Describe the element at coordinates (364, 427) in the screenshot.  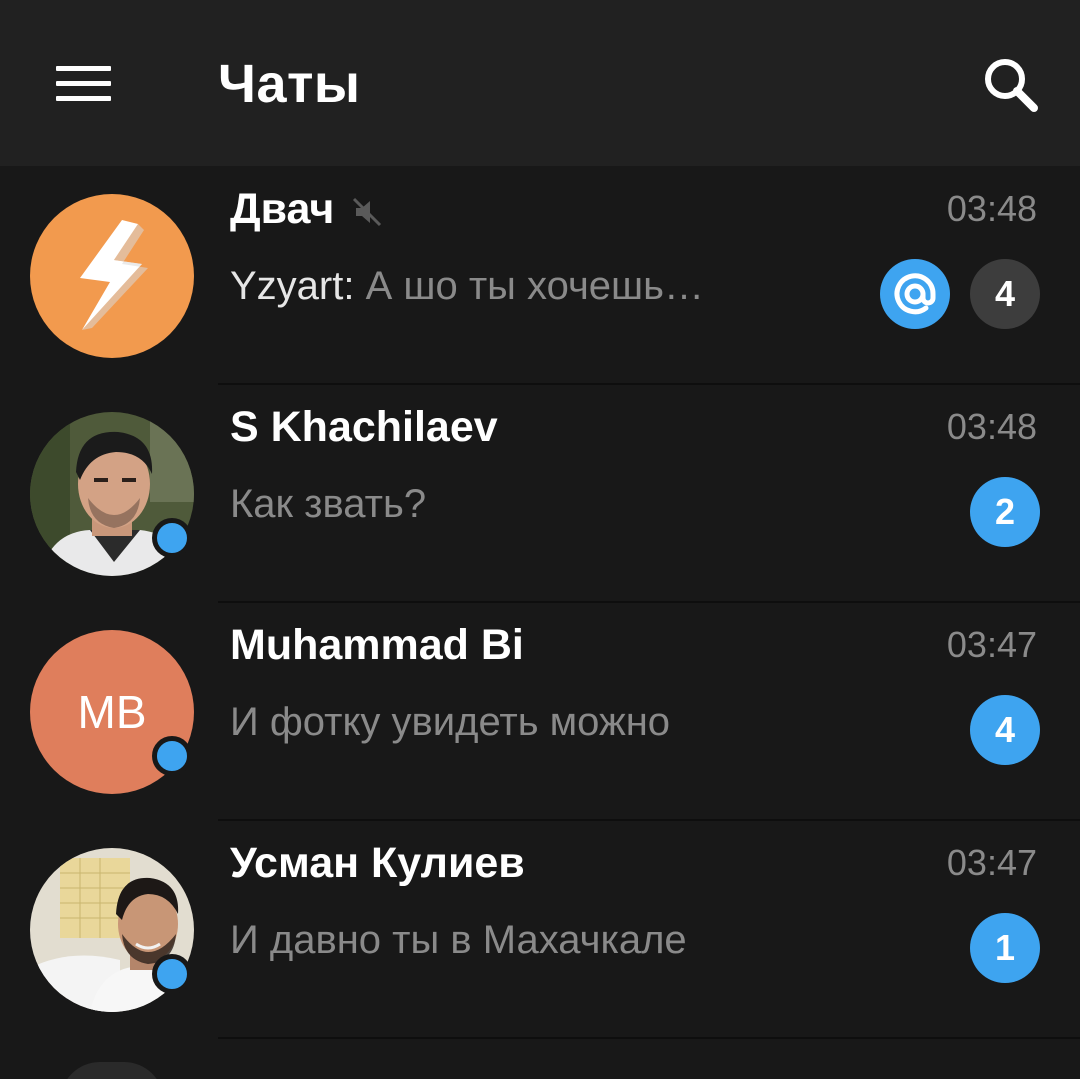
I see `chat-name: S Khachilaev` at that location.